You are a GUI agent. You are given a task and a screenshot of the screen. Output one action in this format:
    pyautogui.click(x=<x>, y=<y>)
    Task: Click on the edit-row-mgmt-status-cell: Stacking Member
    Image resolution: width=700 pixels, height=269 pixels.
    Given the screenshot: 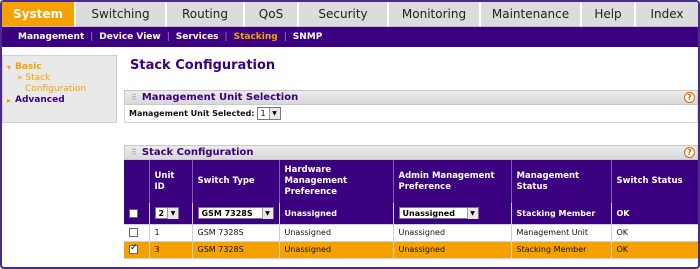 What is the action you would take?
    pyautogui.click(x=561, y=214)
    